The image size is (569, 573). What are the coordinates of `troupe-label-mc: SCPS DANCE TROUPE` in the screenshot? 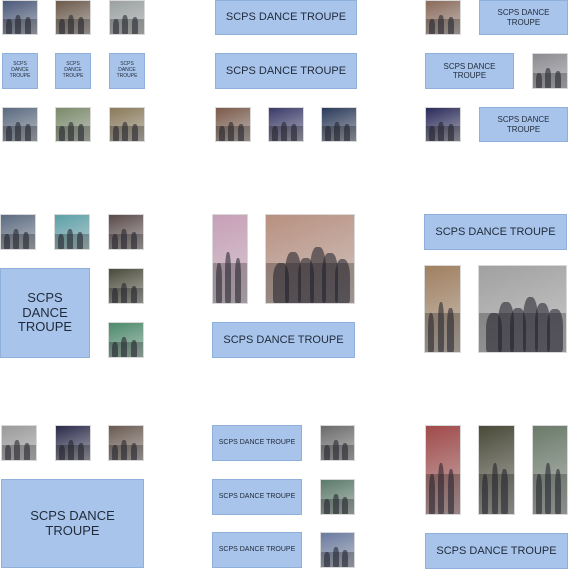 It's located at (283, 340).